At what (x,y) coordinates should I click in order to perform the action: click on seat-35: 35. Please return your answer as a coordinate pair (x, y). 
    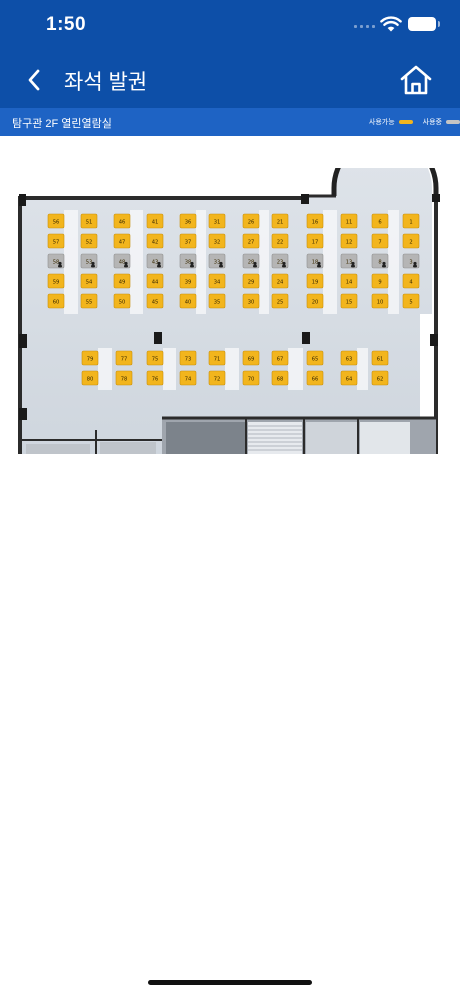
    Looking at the image, I should click on (217, 301).